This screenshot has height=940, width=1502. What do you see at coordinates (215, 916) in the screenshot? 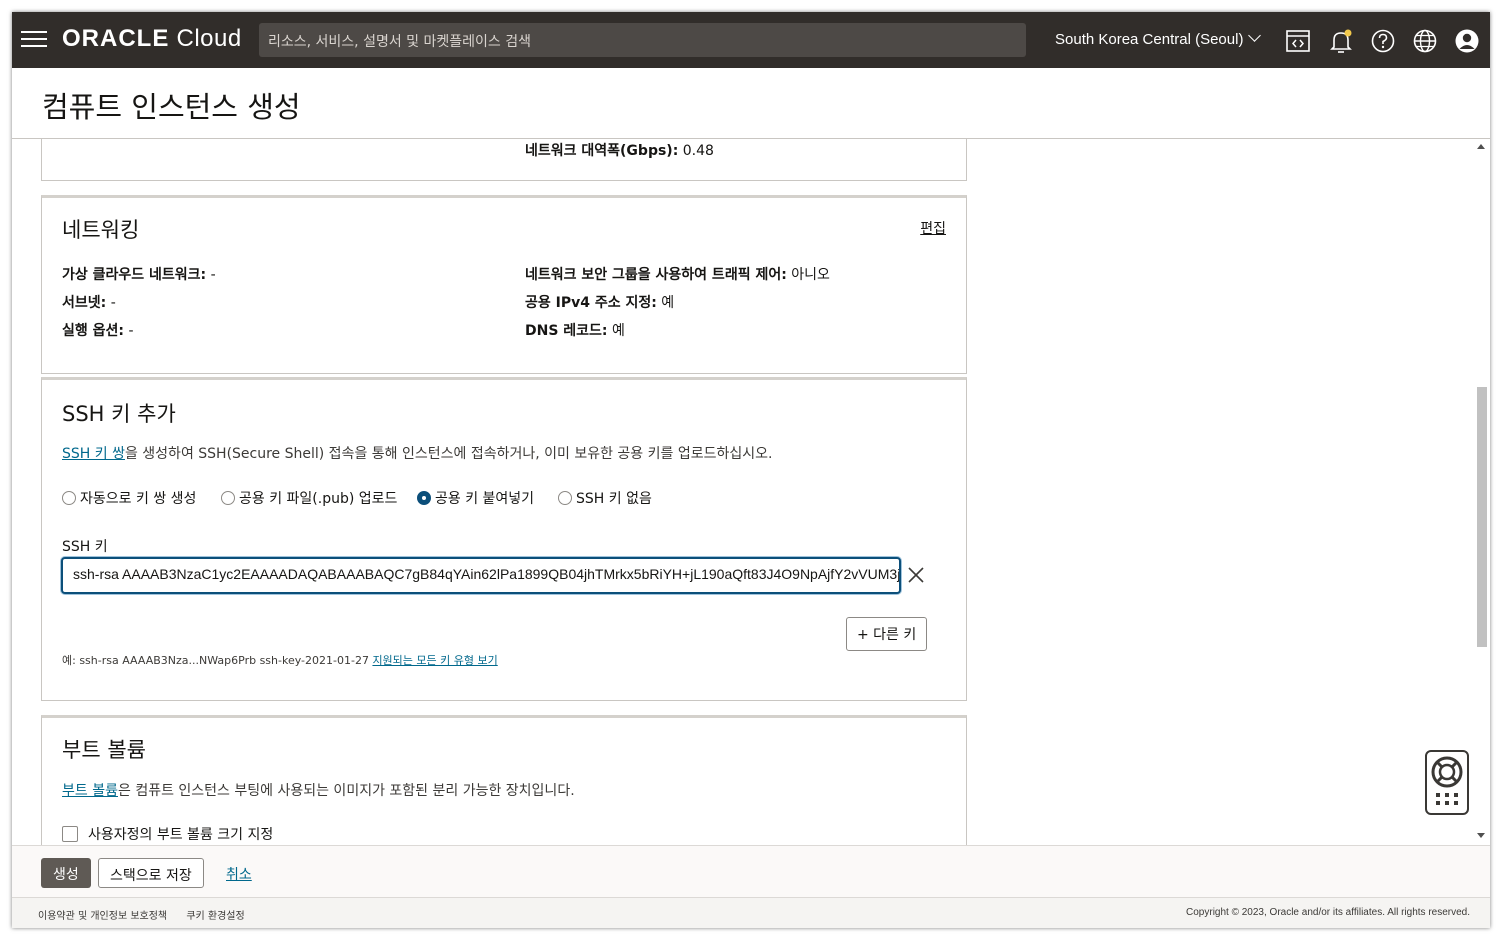
I see `cookie-preferences-link: 쿠키 환경설정` at bounding box center [215, 916].